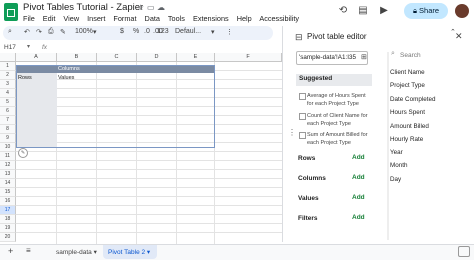 This screenshot has width=474, height=260. Describe the element at coordinates (407, 72) in the screenshot. I see `field-item: Client Name` at that location.